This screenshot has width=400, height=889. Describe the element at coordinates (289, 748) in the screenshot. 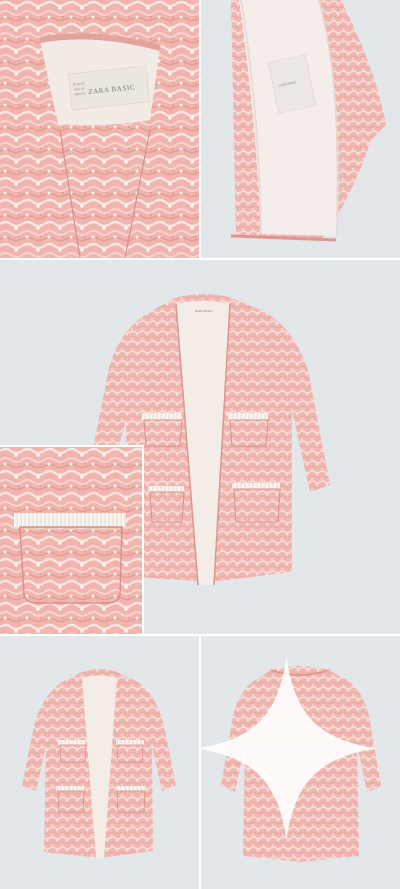

I see `sparkle-icon` at that location.